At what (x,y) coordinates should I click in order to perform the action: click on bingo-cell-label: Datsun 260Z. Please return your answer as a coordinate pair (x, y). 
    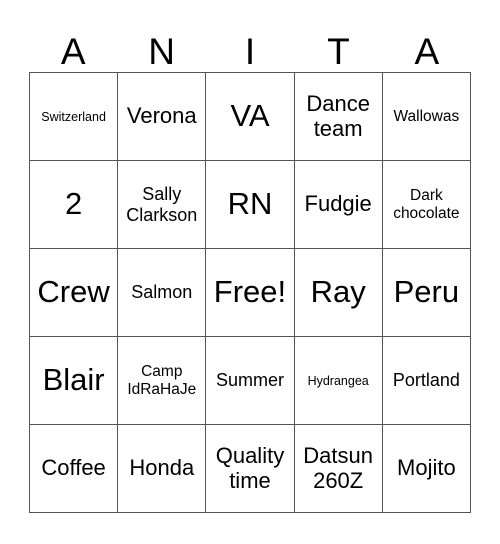
    Looking at the image, I should click on (338, 467).